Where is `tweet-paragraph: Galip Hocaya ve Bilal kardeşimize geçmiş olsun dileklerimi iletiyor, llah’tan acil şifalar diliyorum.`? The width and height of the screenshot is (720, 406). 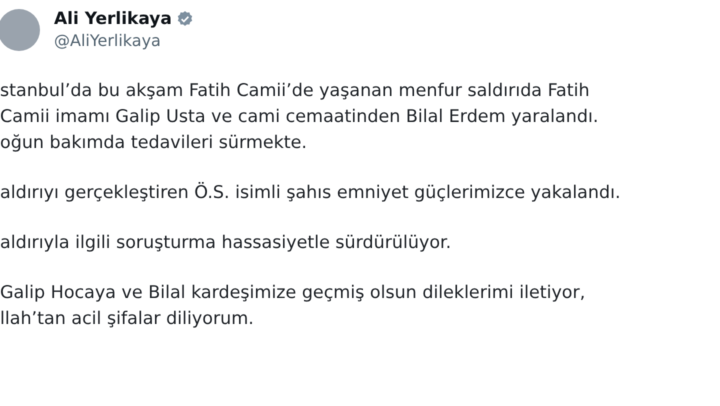 tweet-paragraph: Galip Hocaya ve Bilal kardeşimize geçmiş olsun dileklerimi iletiyor, llah’tan acil şifalar diliyorum. is located at coordinates (293, 306).